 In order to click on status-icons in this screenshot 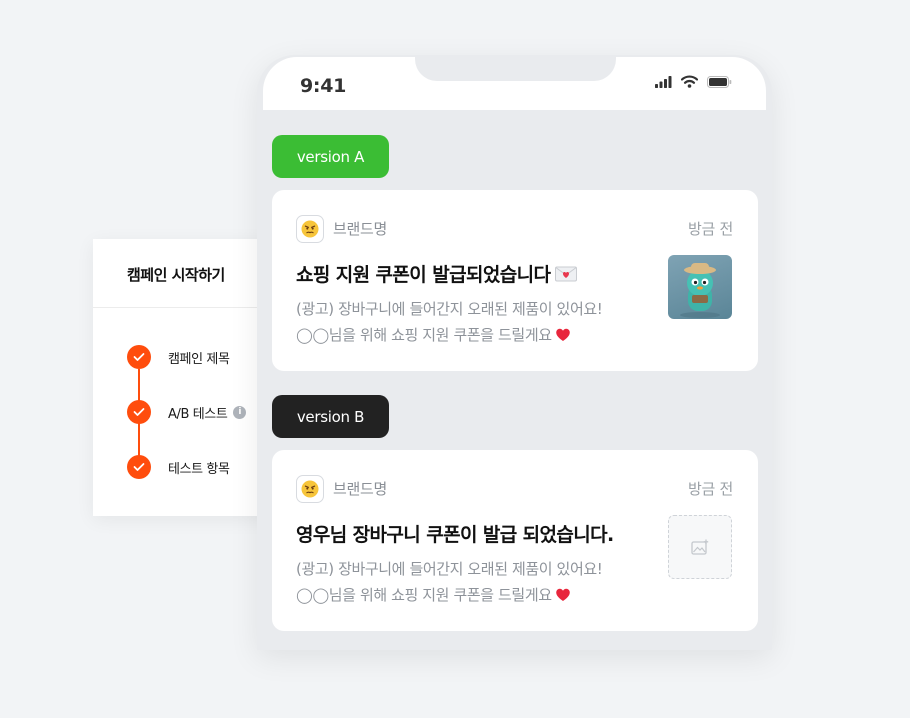, I will do `click(693, 81)`.